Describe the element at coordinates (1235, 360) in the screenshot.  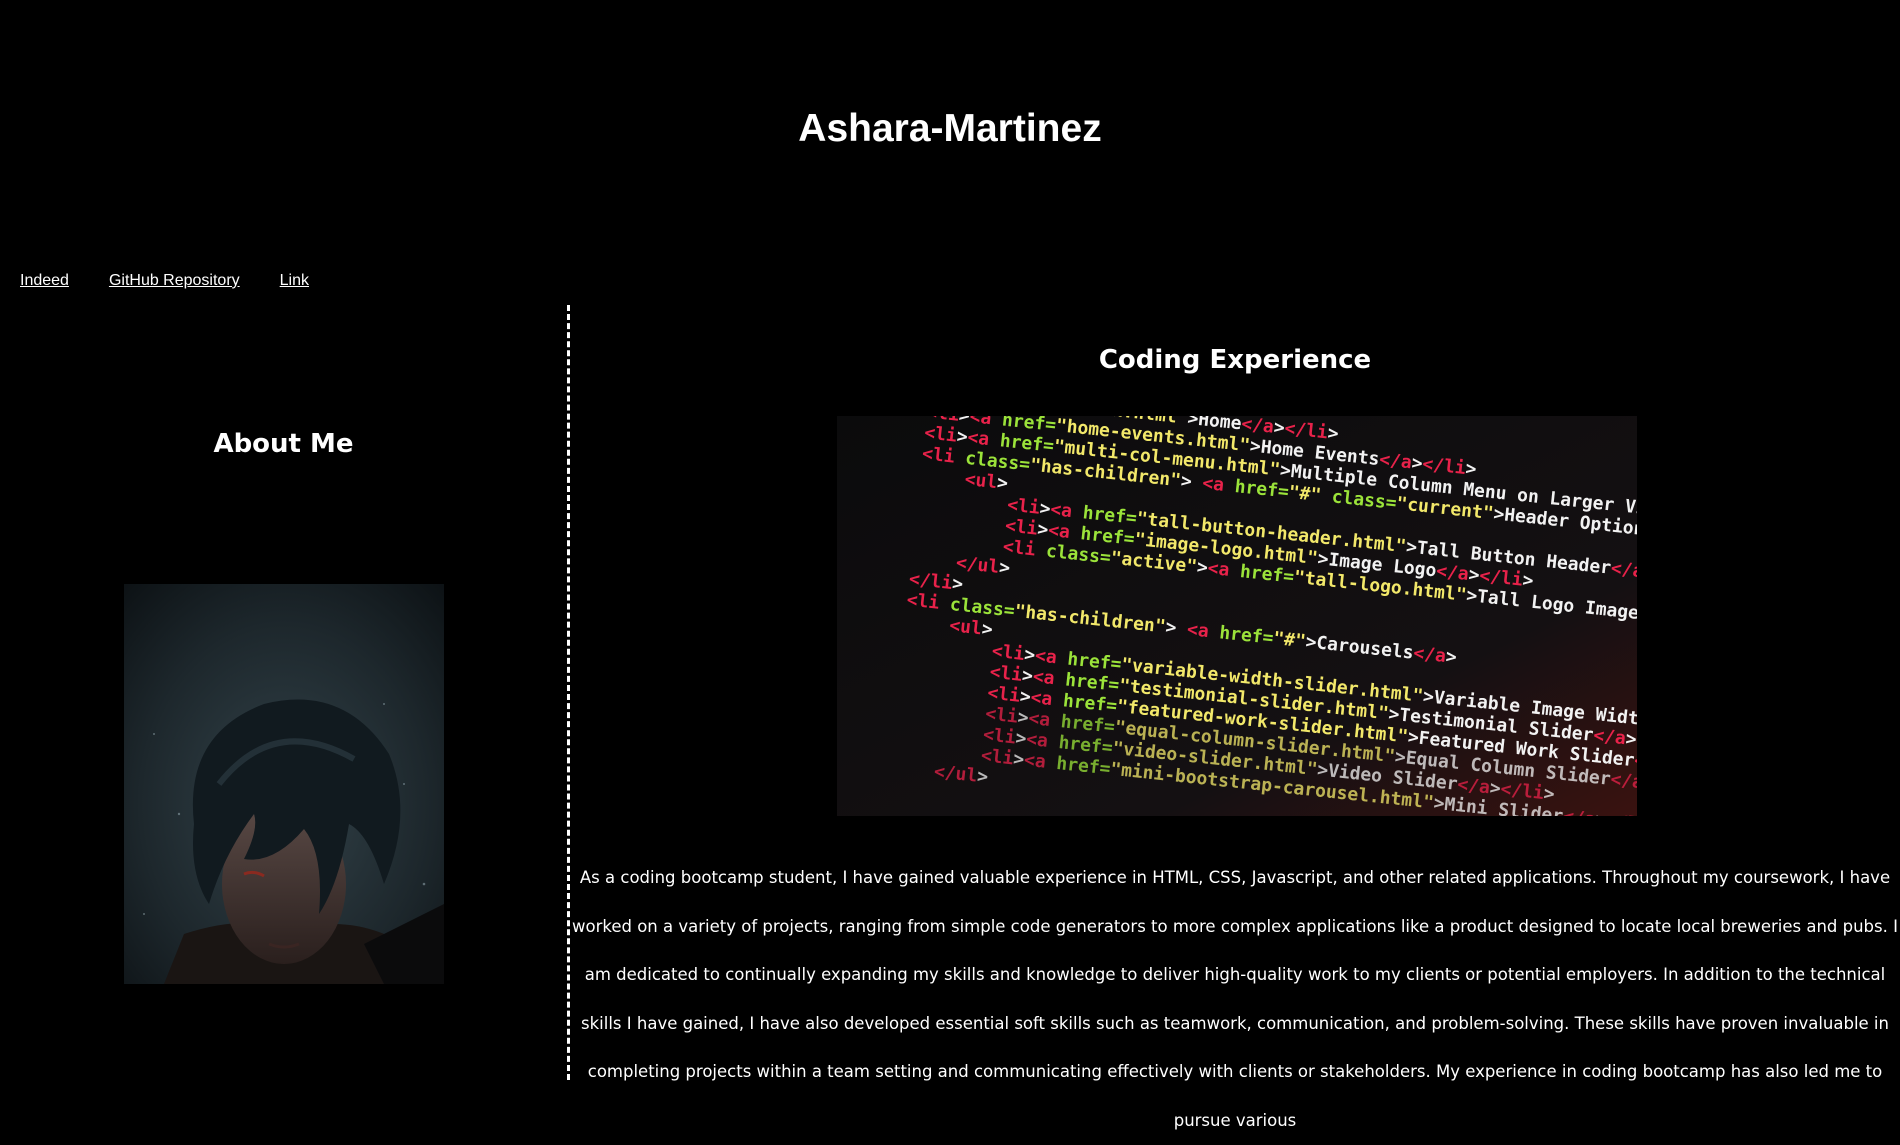
I see `experience-title: Coding Experience` at that location.